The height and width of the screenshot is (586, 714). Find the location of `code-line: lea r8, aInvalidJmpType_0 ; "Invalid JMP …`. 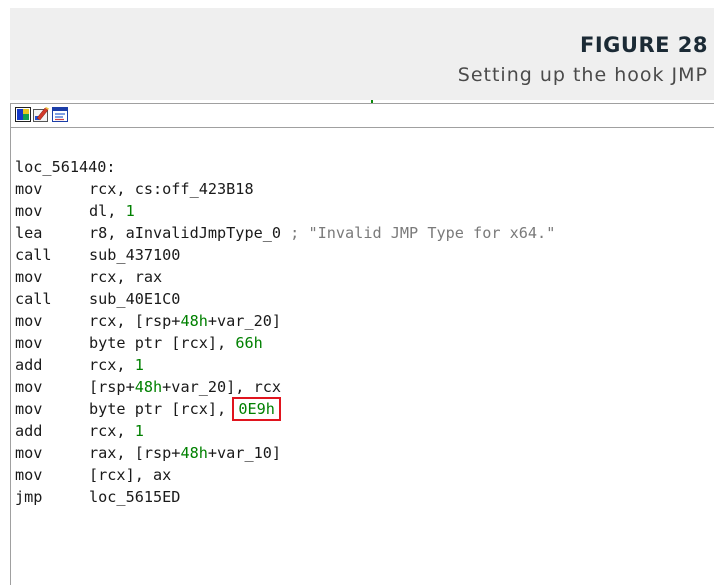

code-line: lea r8, aInvalidJmpType_0 ; "Invalid JMP … is located at coordinates (285, 233).